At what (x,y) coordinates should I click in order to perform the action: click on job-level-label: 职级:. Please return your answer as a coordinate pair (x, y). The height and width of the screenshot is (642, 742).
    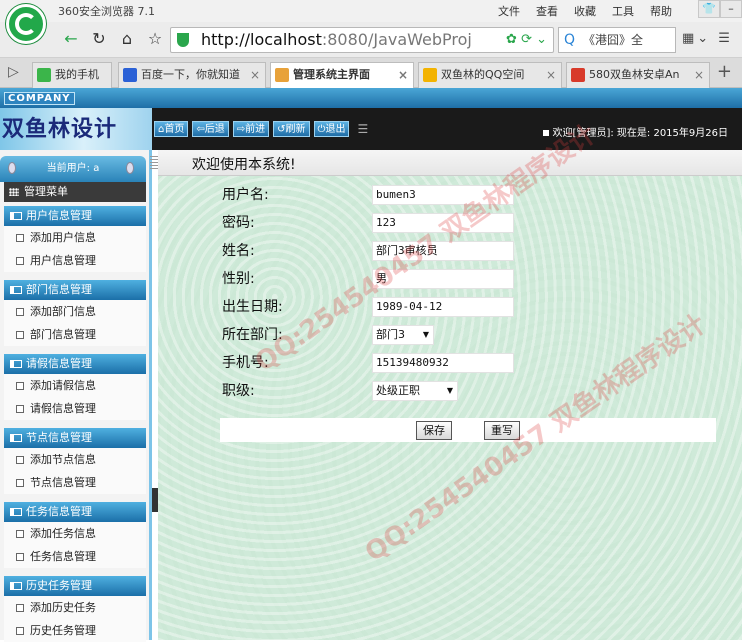
    Looking at the image, I should click on (238, 391).